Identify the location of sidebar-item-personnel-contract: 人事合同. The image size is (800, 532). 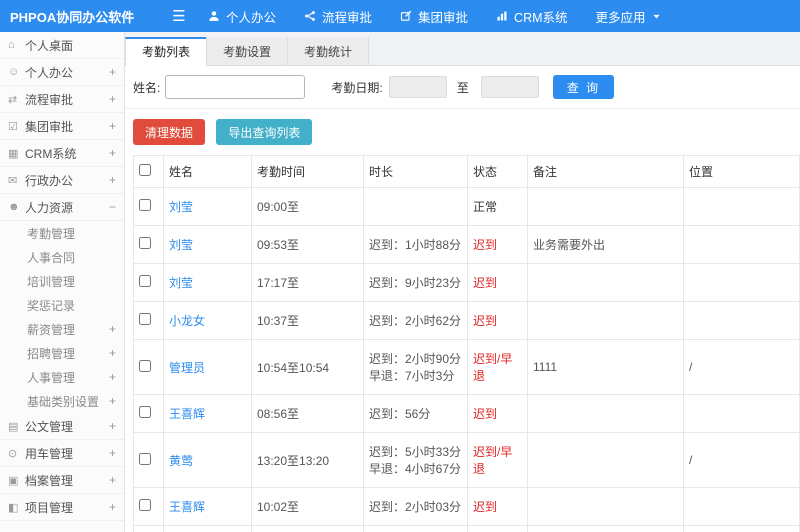
(62, 257).